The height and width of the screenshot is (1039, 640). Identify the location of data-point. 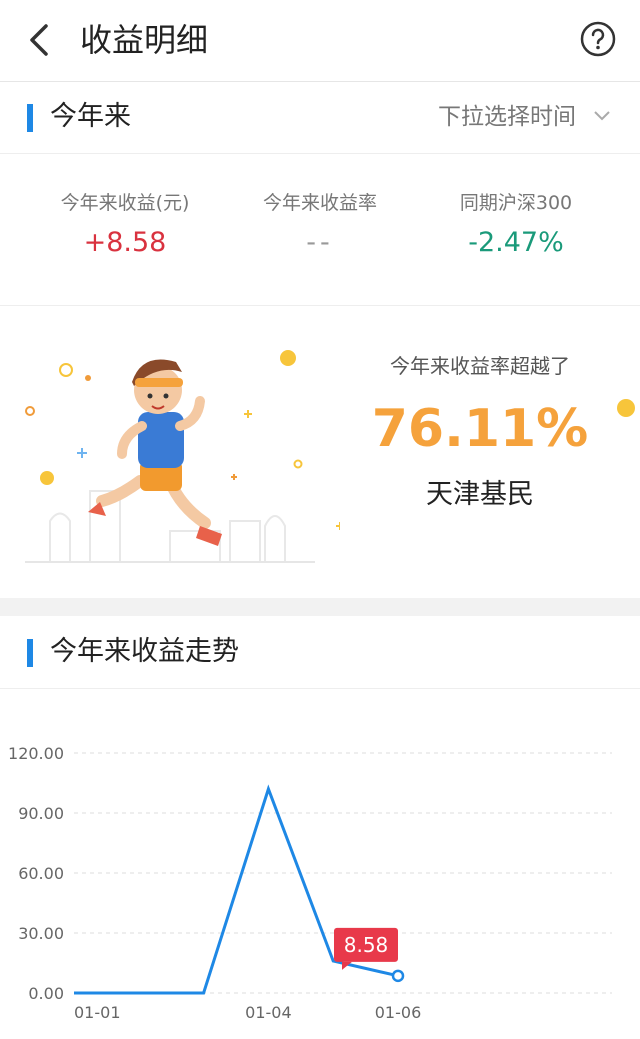
(398, 976).